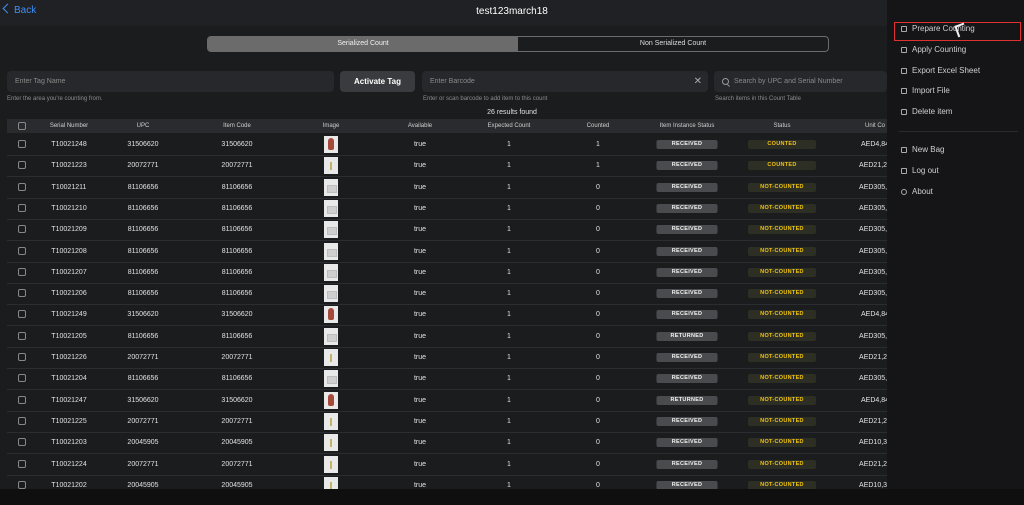  Describe the element at coordinates (170, 81) in the screenshot. I see `tag-name-input: Enter Tag Name` at that location.